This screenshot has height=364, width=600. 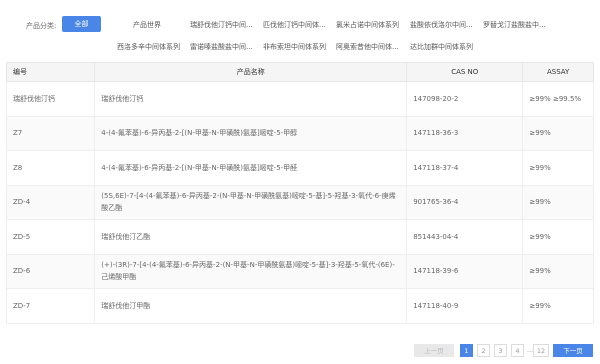 I want to click on cell-cas: 147098-20-2, so click(x=465, y=99).